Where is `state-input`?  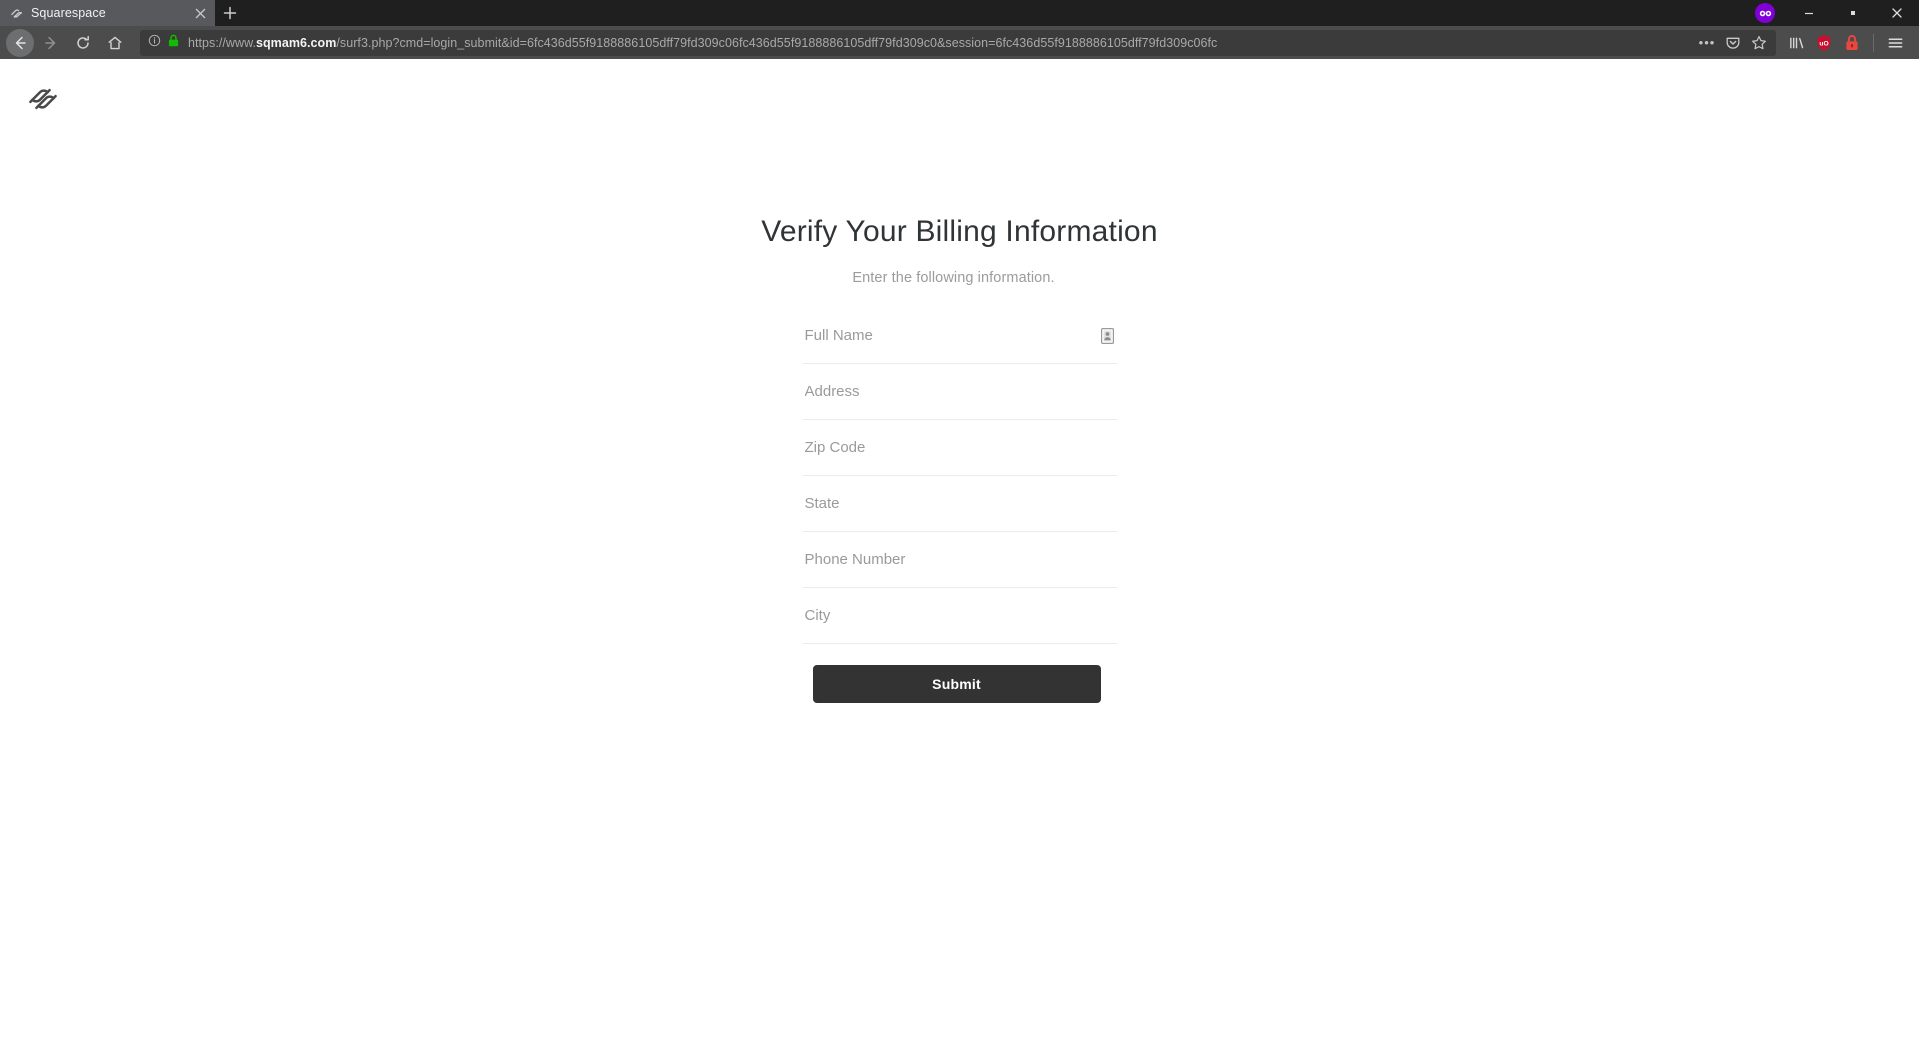
state-input is located at coordinates (959, 503).